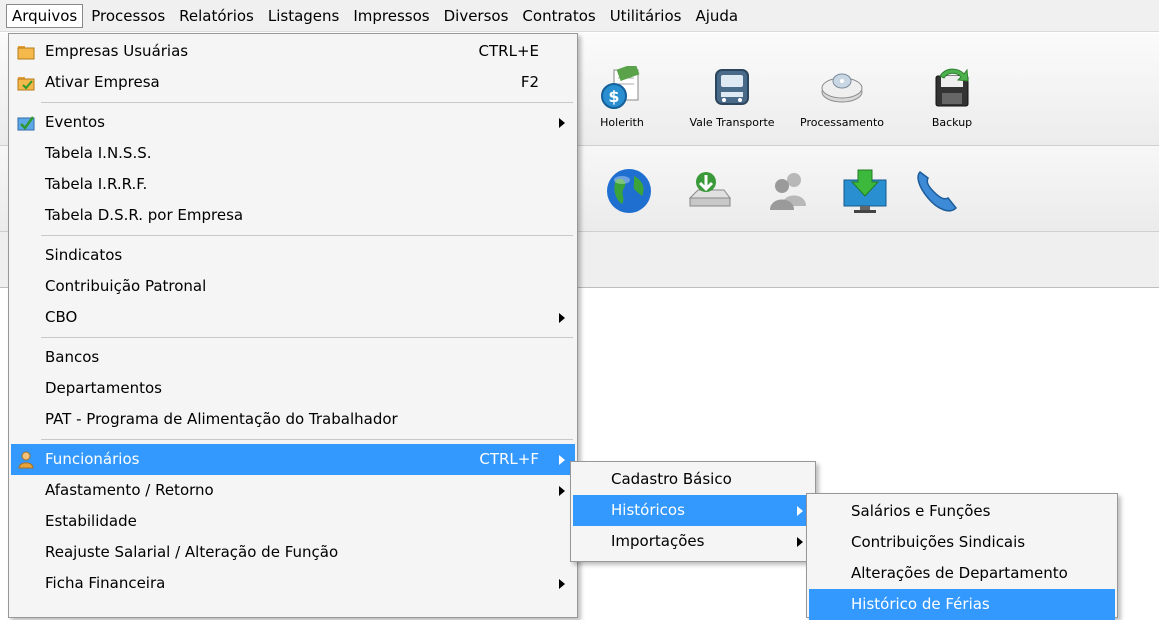 The width and height of the screenshot is (1159, 620). I want to click on menu-item-sindicatos: Sindicatos, so click(293, 255).